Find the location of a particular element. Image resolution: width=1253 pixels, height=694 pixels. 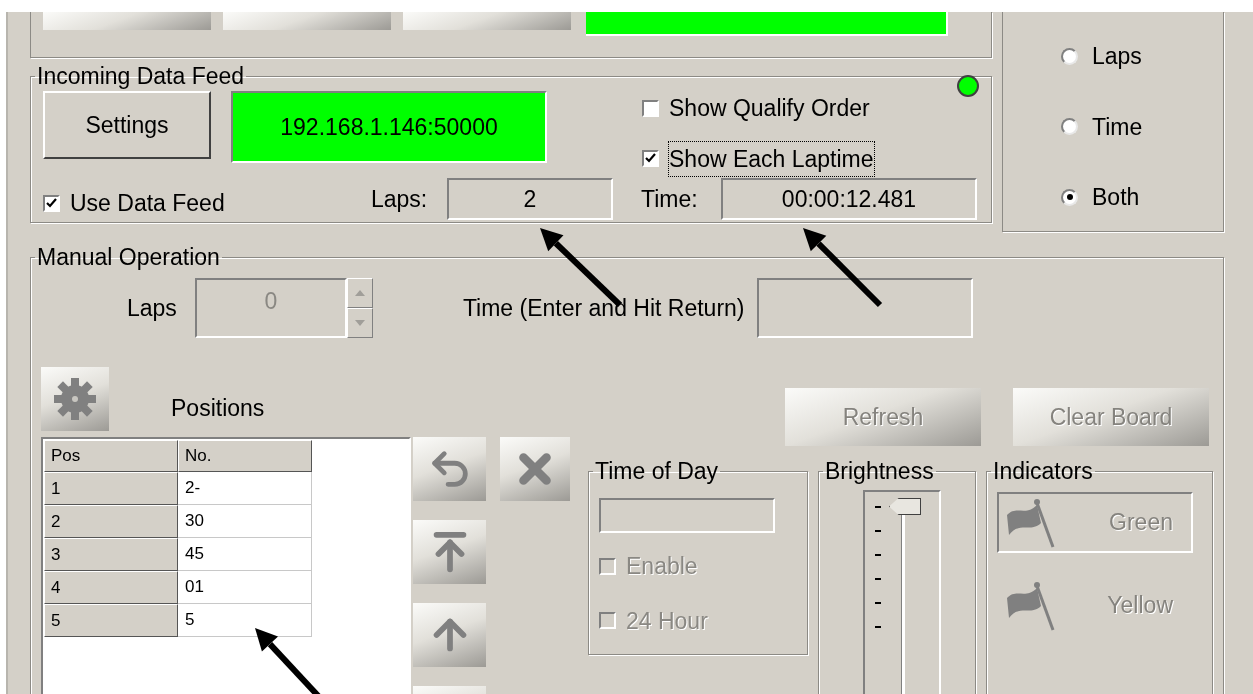

row-header: 1 is located at coordinates (111, 488).